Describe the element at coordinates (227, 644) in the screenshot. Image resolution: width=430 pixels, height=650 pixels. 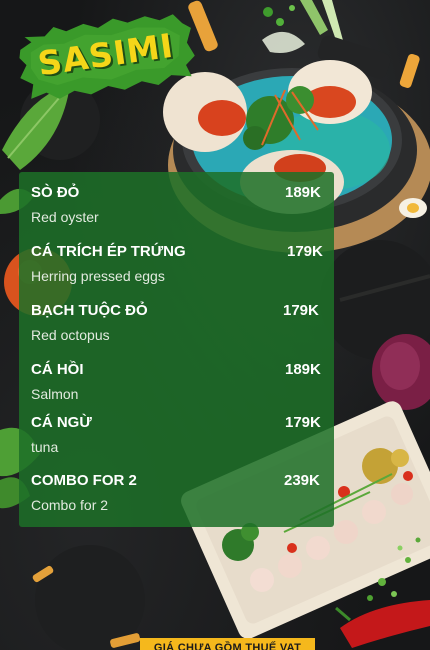
I see `tax-note: GIÁ CHƯA GỒM THUẾ VAT` at that location.